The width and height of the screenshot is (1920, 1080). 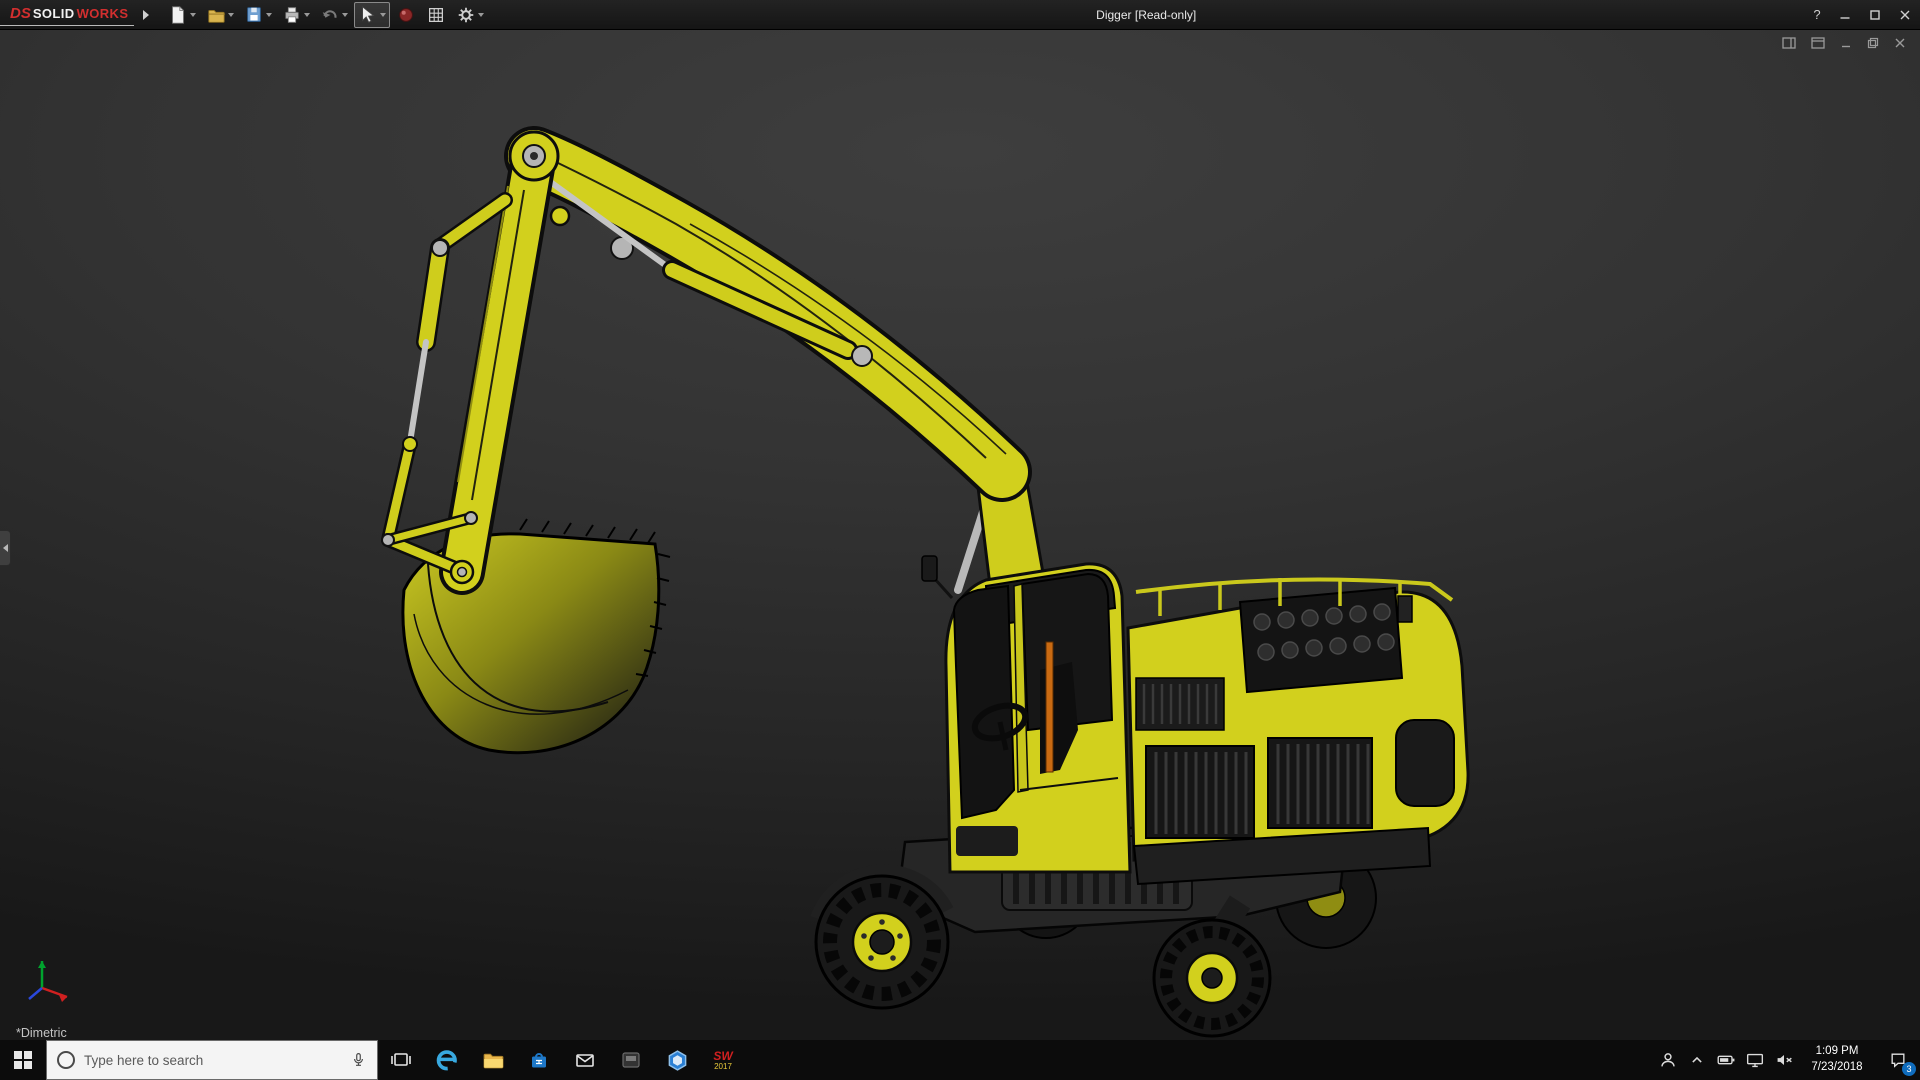 I want to click on network-icon, so click(x=1754, y=1060).